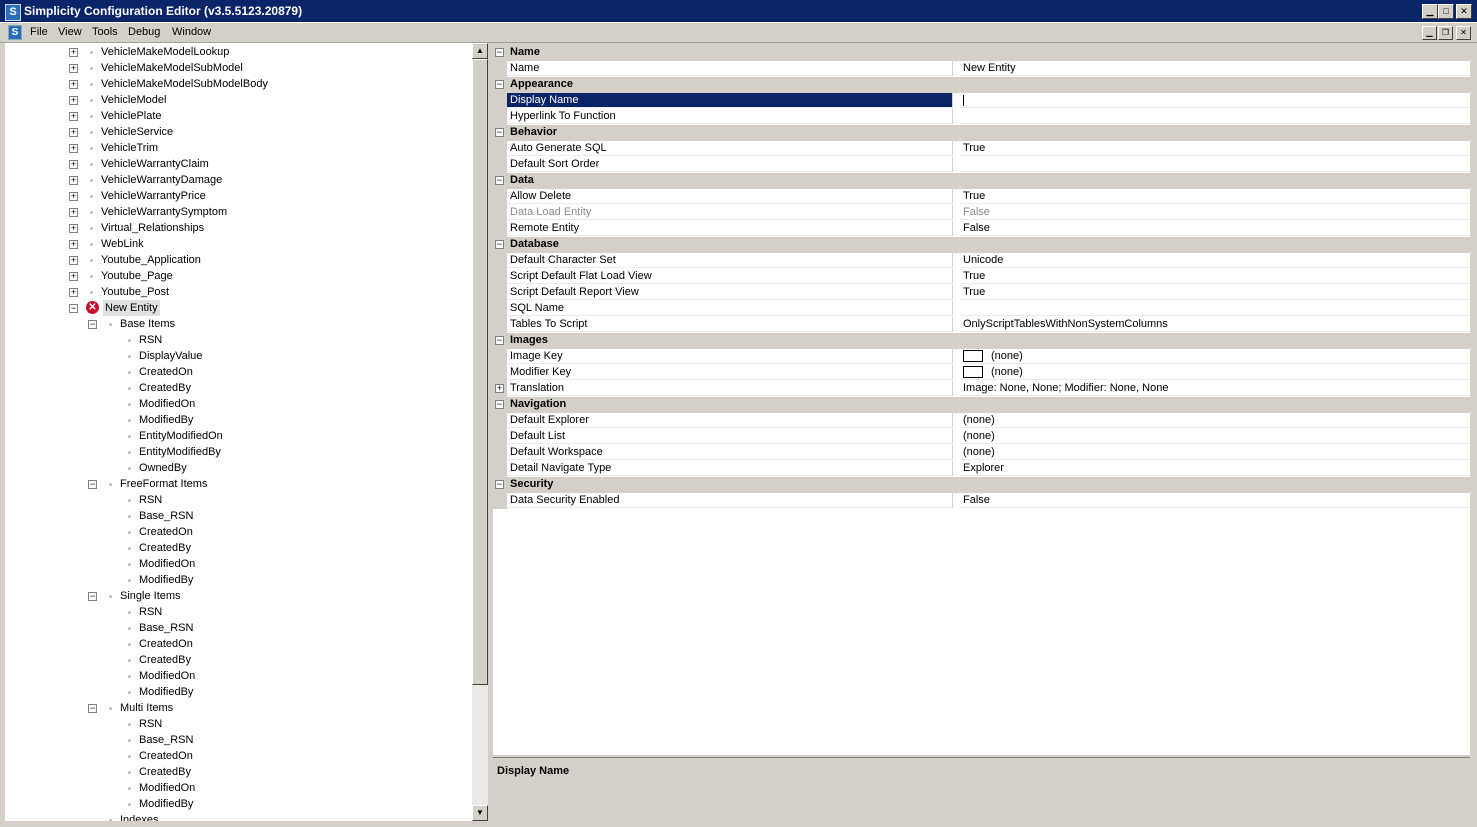 The image size is (1477, 827). I want to click on category-navigation: − Navigation, so click(981, 405).